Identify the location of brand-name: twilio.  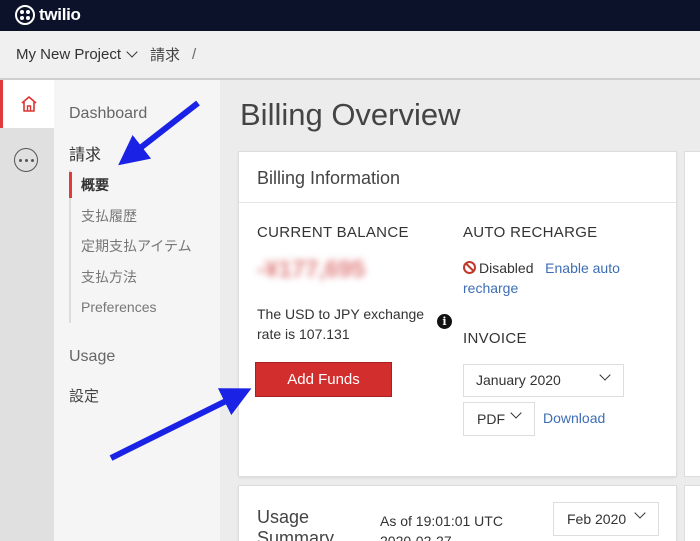
(60, 14).